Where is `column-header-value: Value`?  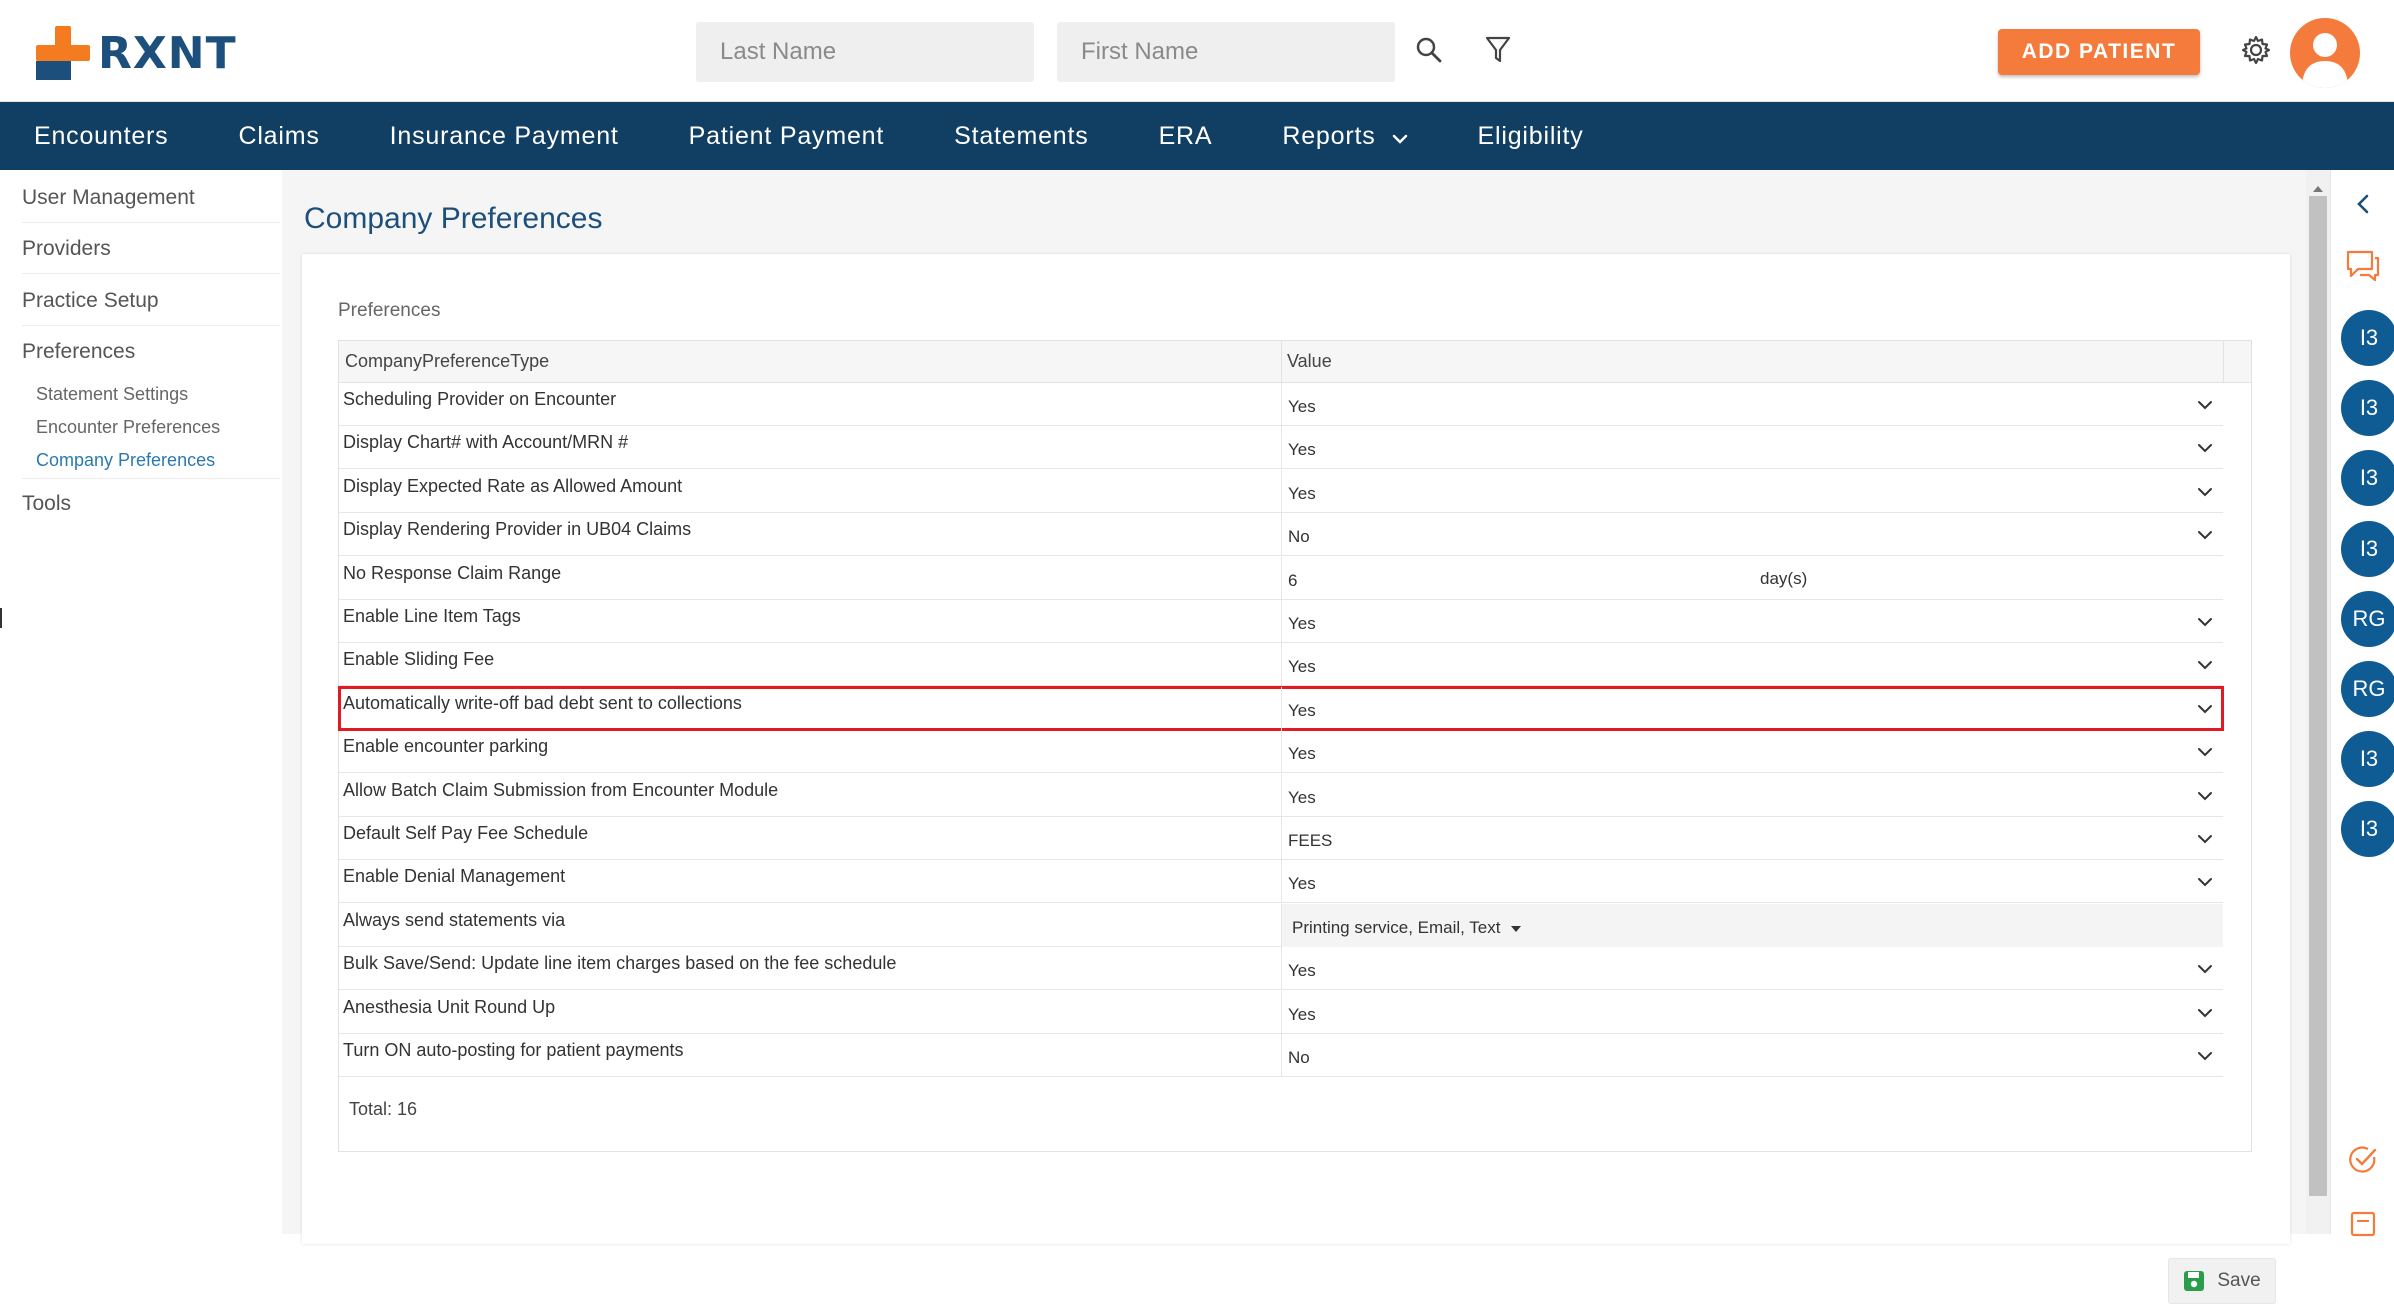 column-header-value: Value is located at coordinates (1309, 361).